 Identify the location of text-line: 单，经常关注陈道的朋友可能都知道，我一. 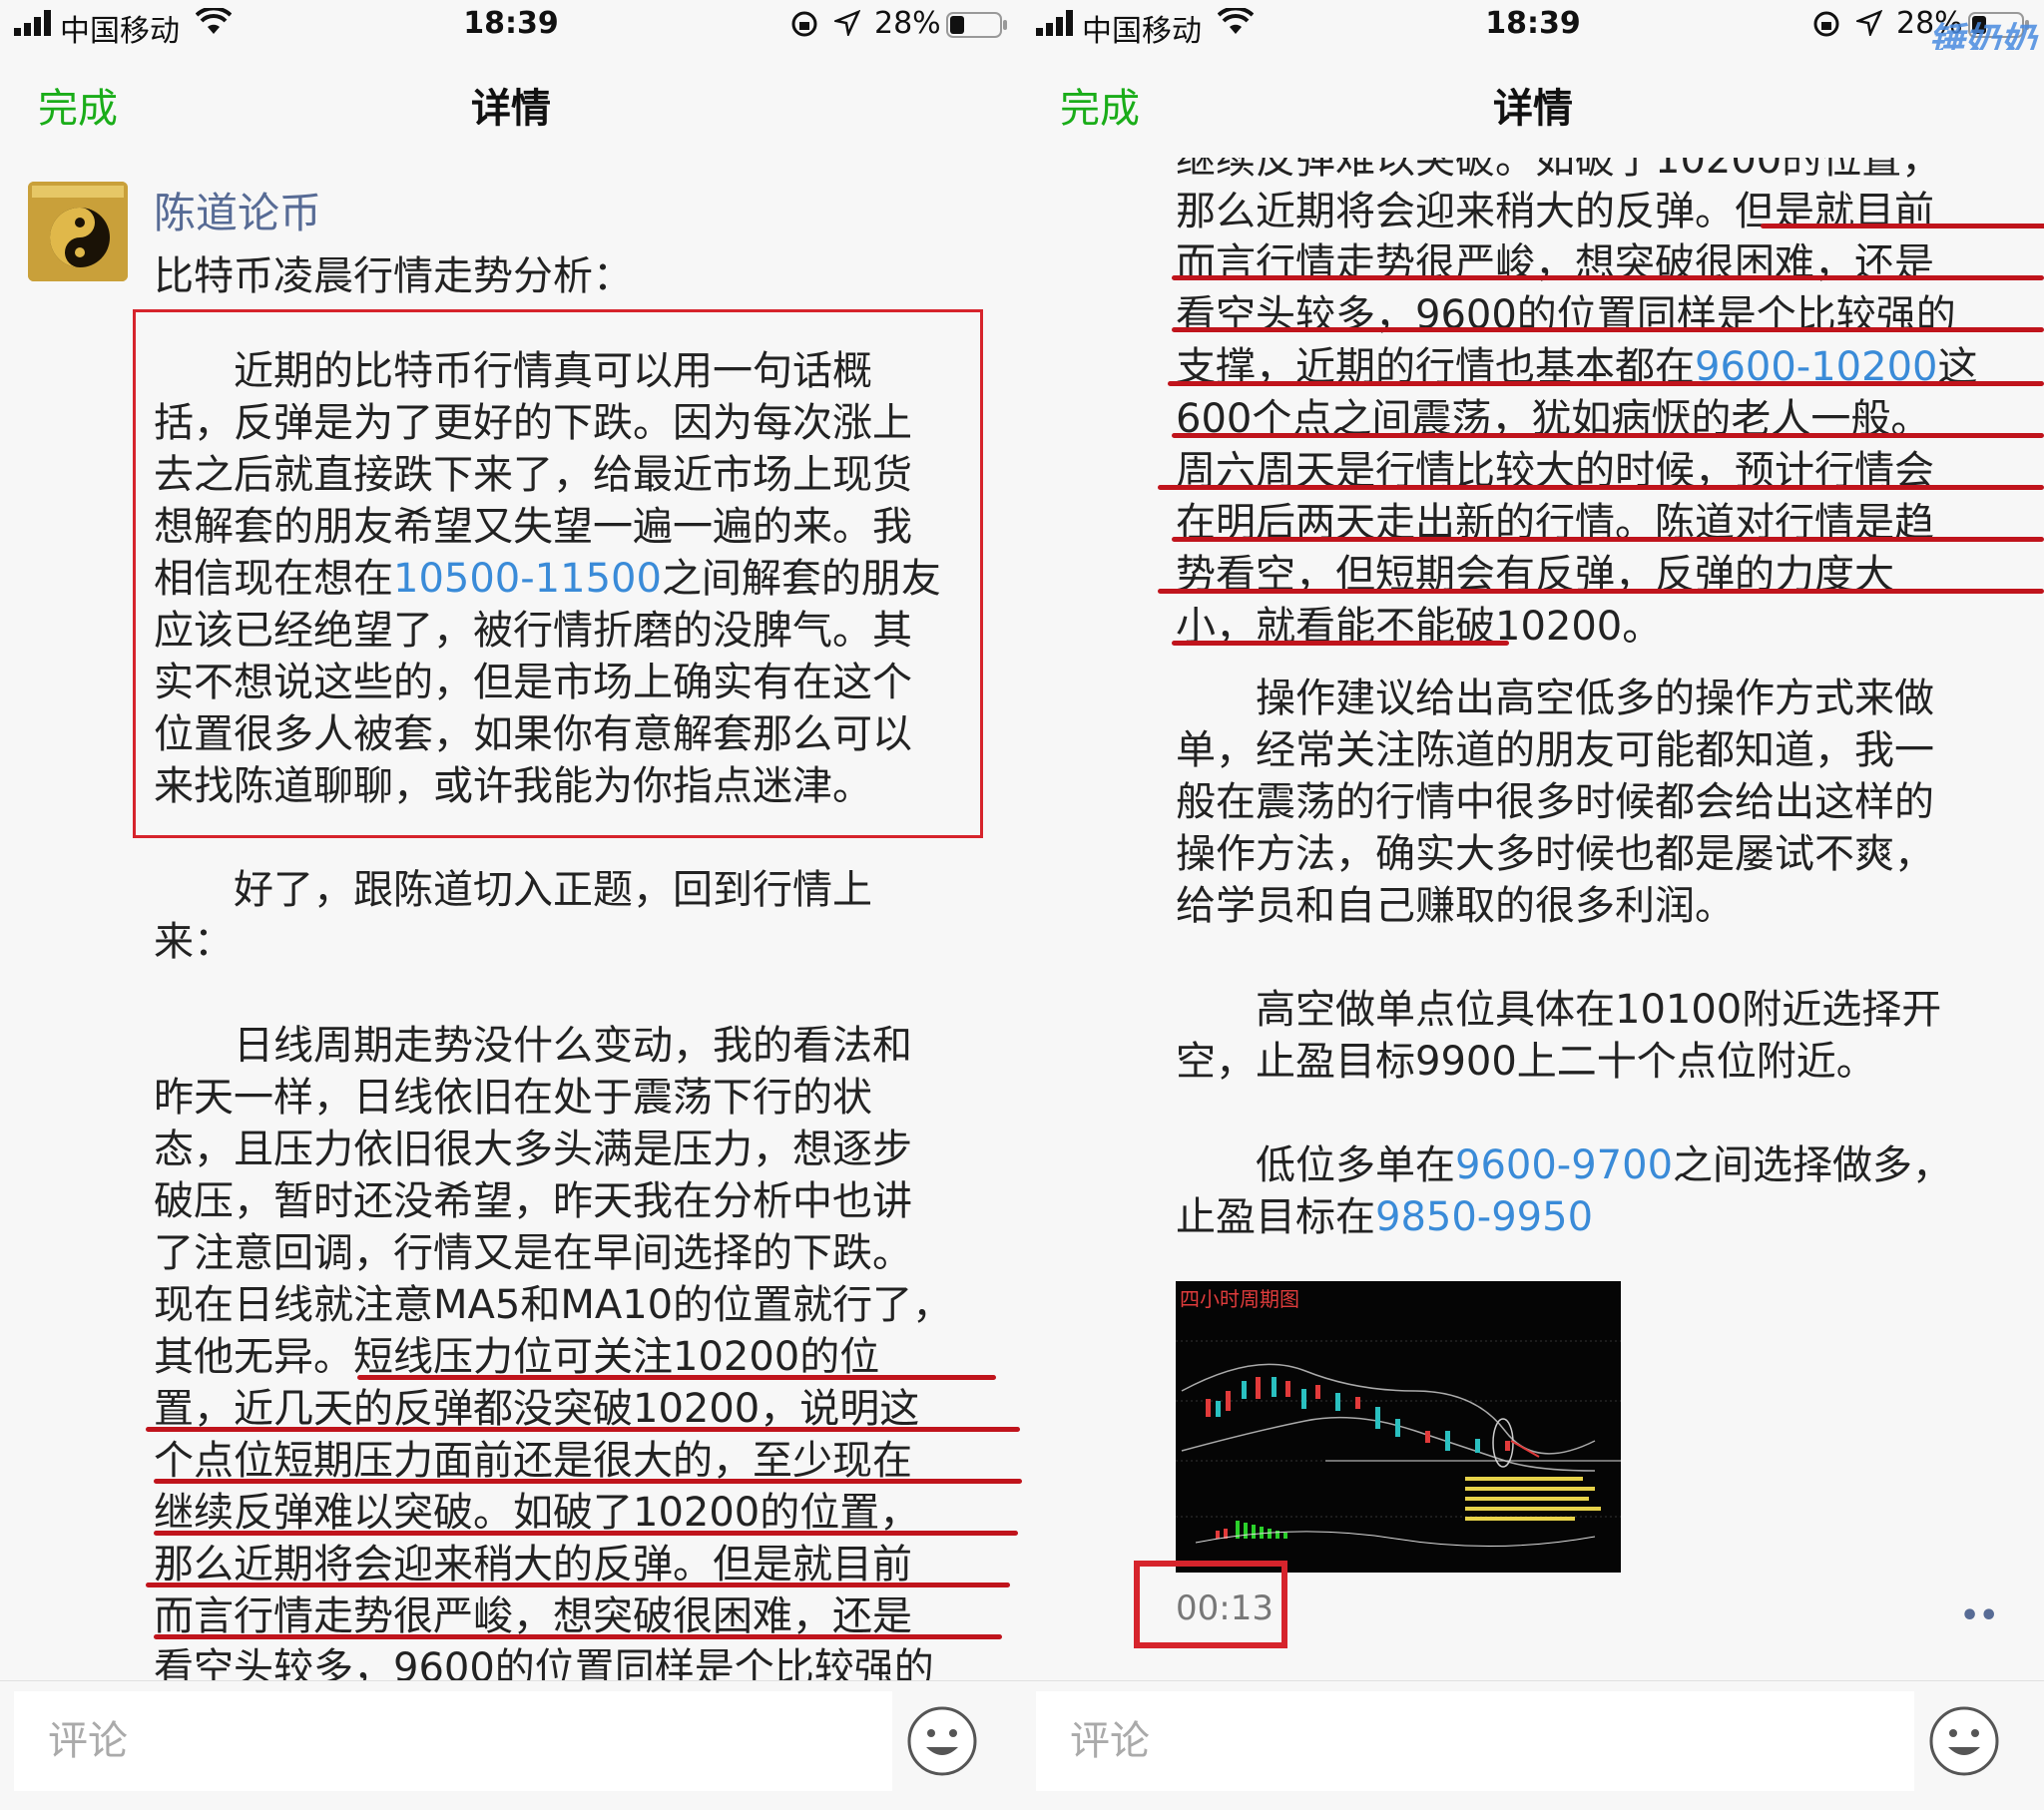
(1555, 750).